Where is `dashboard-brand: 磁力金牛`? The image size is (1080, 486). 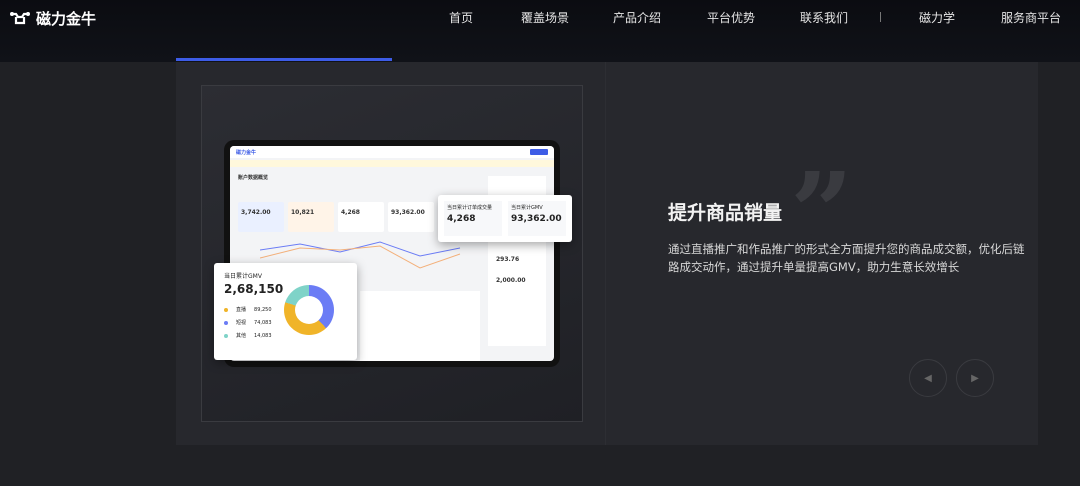 dashboard-brand: 磁力金牛 is located at coordinates (392, 152).